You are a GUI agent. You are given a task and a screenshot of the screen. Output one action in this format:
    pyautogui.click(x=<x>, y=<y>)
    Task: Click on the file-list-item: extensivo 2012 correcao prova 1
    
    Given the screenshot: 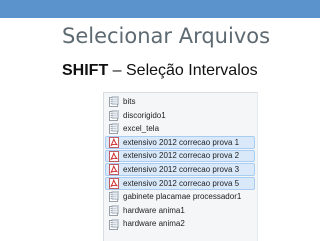 What is the action you would take?
    pyautogui.click(x=180, y=143)
    